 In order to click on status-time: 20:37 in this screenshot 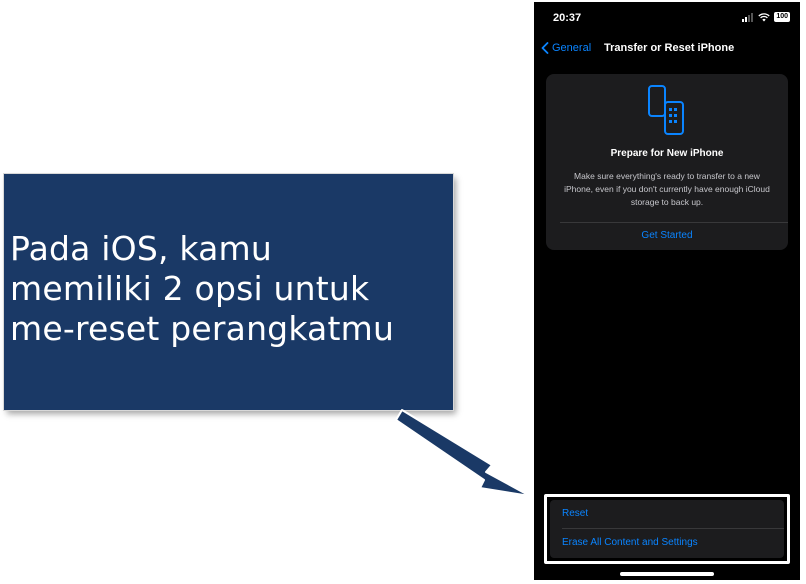, I will do `click(567, 18)`.